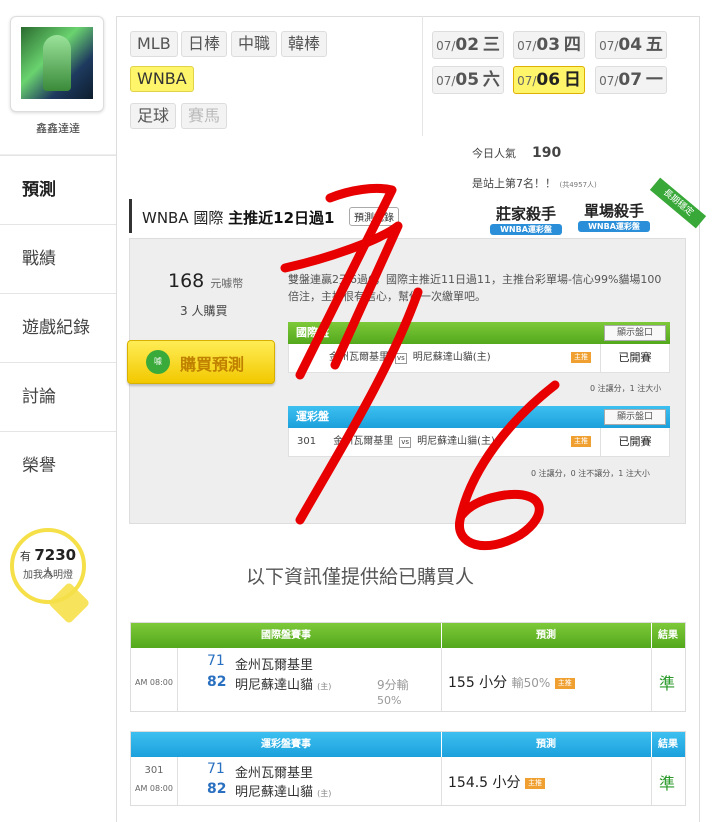 The image size is (720, 822). I want to click on popularity: 今日人氣 190, so click(517, 153).